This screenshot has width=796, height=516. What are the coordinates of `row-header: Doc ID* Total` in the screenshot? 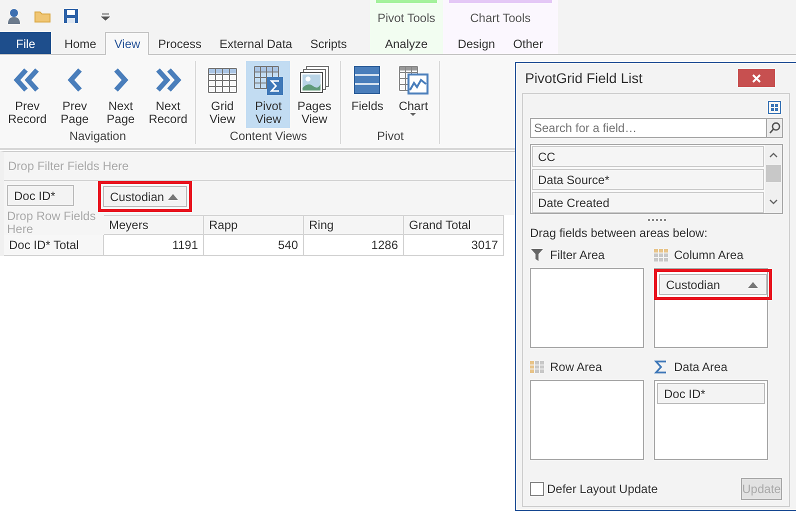 It's located at (54, 245).